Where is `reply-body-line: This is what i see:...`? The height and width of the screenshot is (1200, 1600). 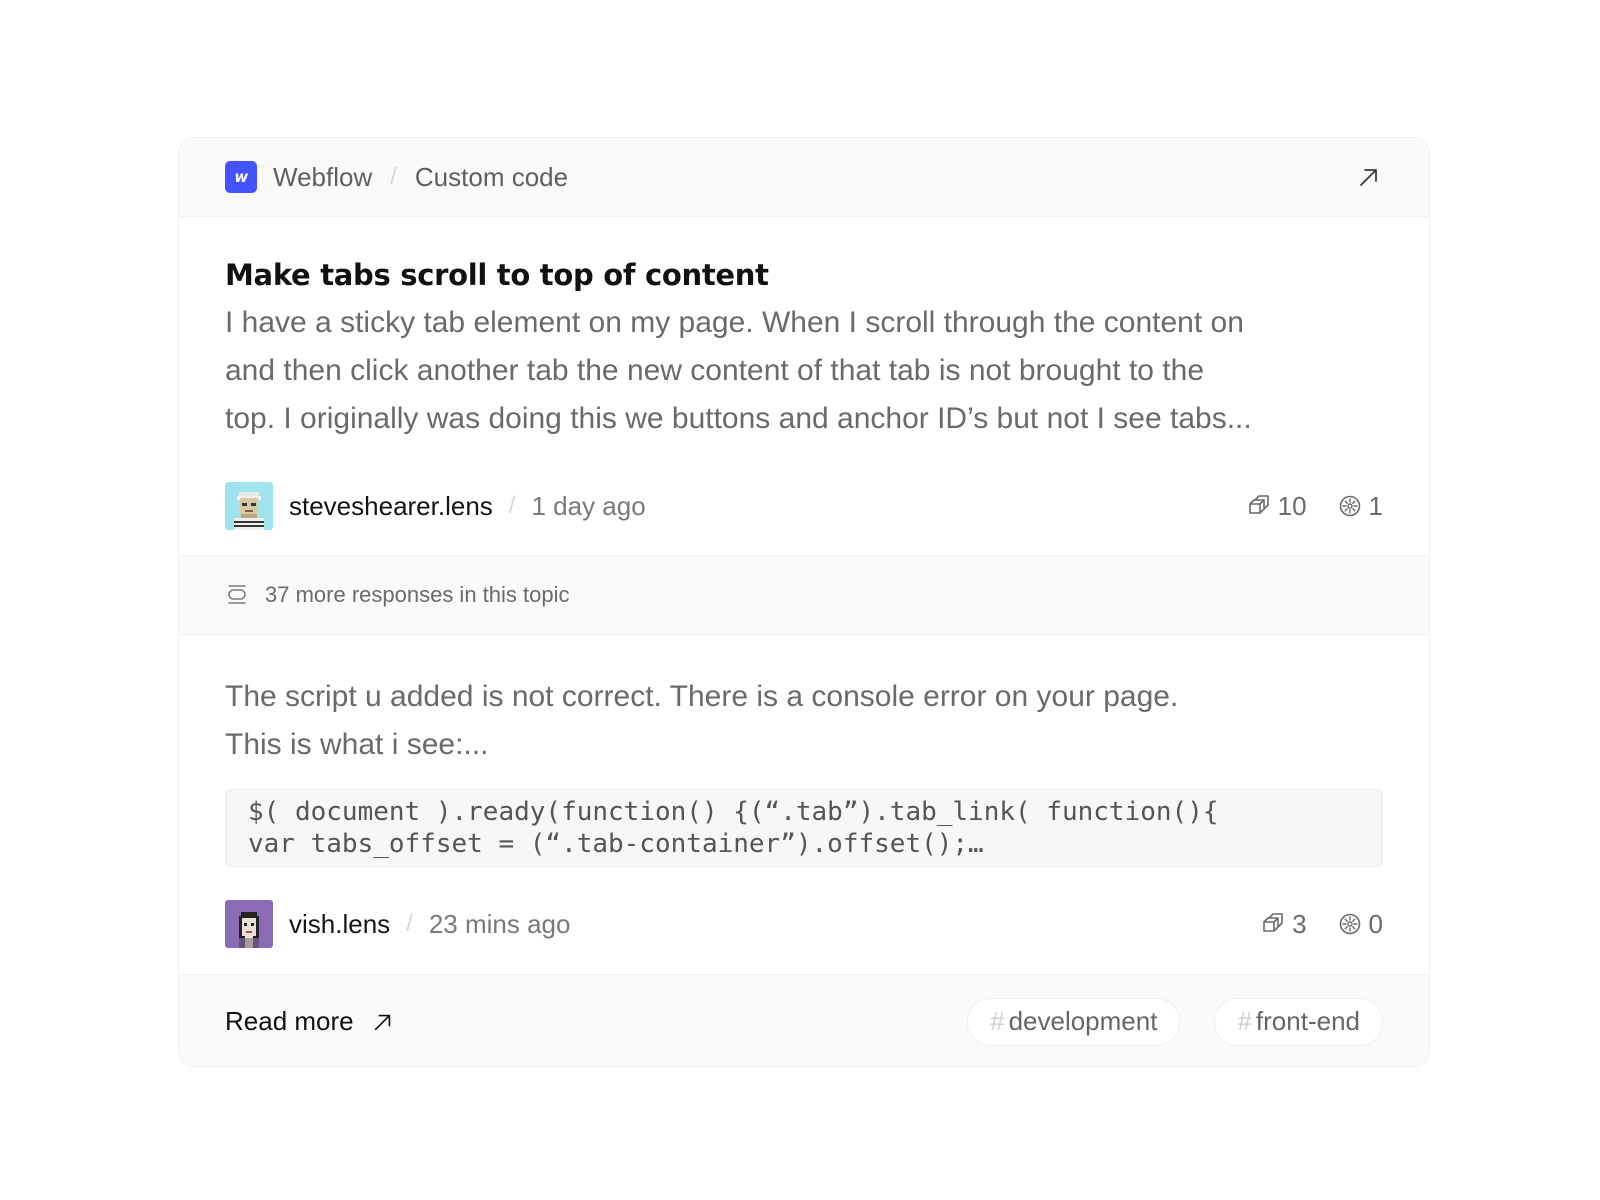
reply-body-line: This is what i see:... is located at coordinates (357, 744).